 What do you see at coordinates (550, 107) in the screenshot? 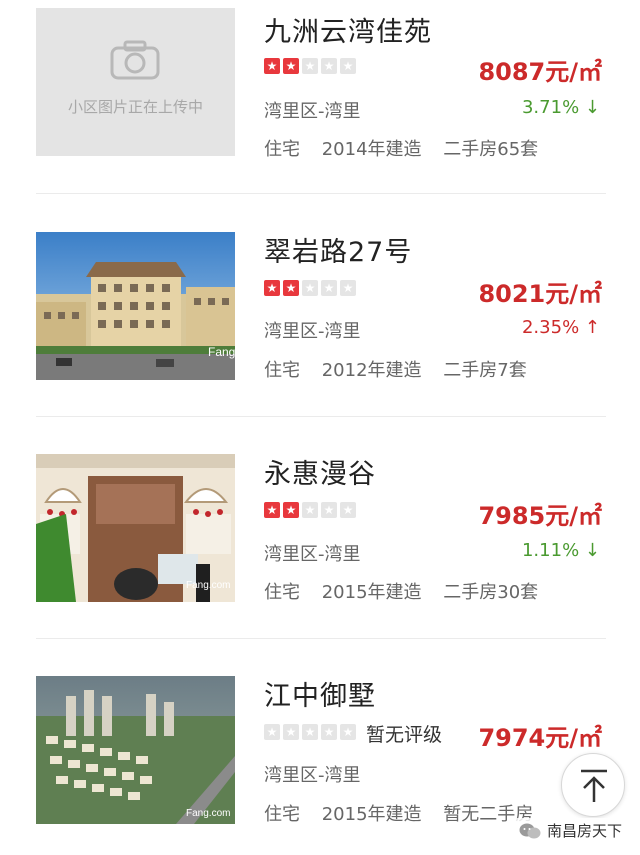
I see `price-change-value: 3.71%` at bounding box center [550, 107].